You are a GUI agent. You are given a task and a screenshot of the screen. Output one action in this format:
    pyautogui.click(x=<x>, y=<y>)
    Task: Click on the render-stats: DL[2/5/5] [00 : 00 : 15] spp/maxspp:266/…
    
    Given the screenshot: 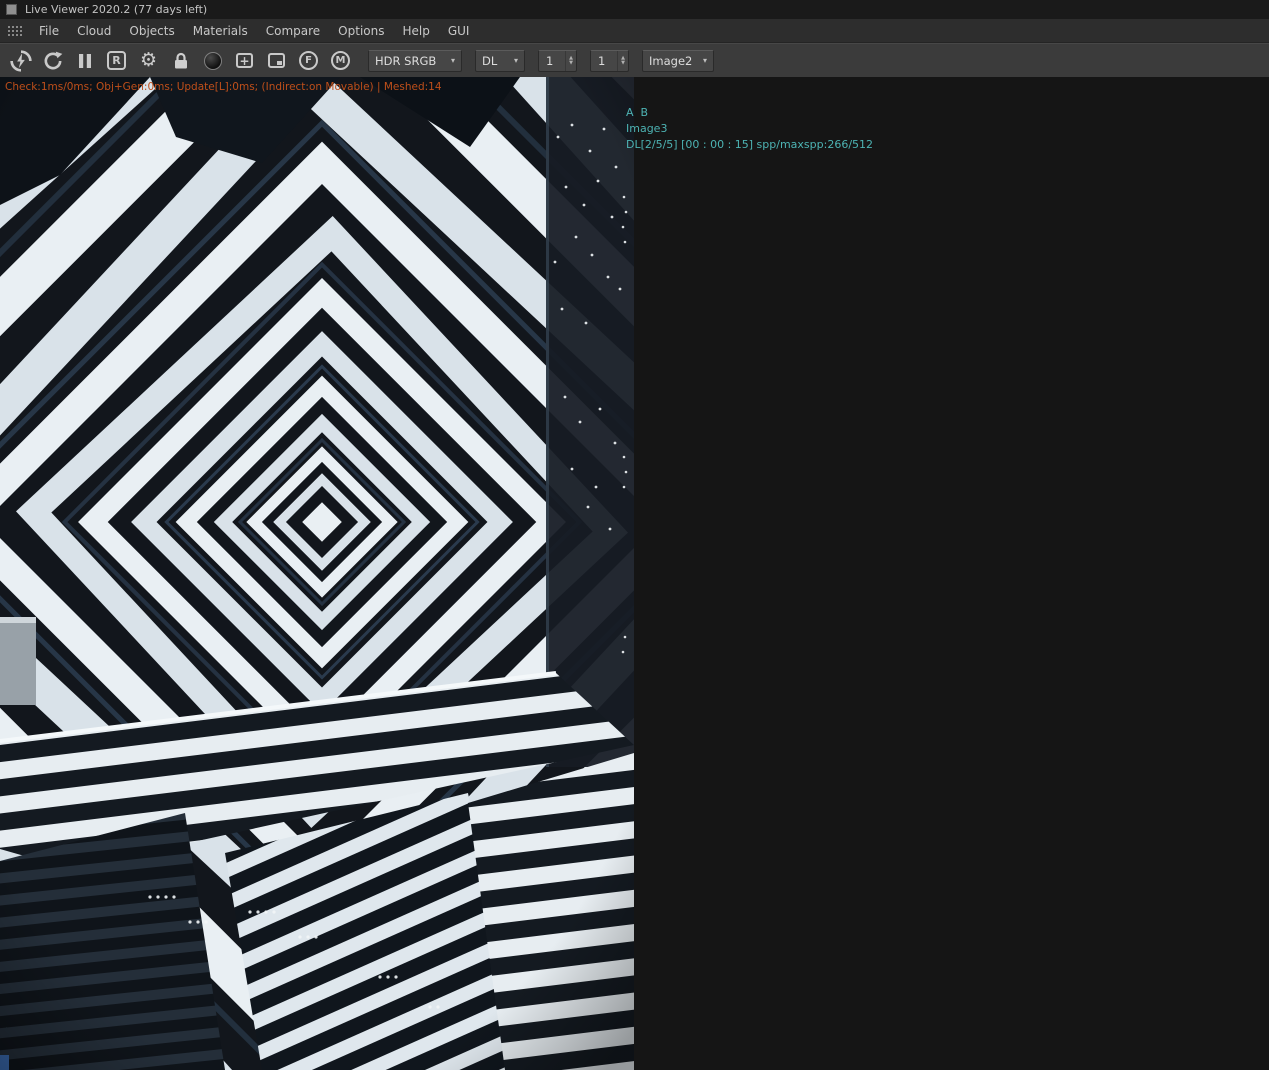 What is the action you would take?
    pyautogui.click(x=750, y=144)
    